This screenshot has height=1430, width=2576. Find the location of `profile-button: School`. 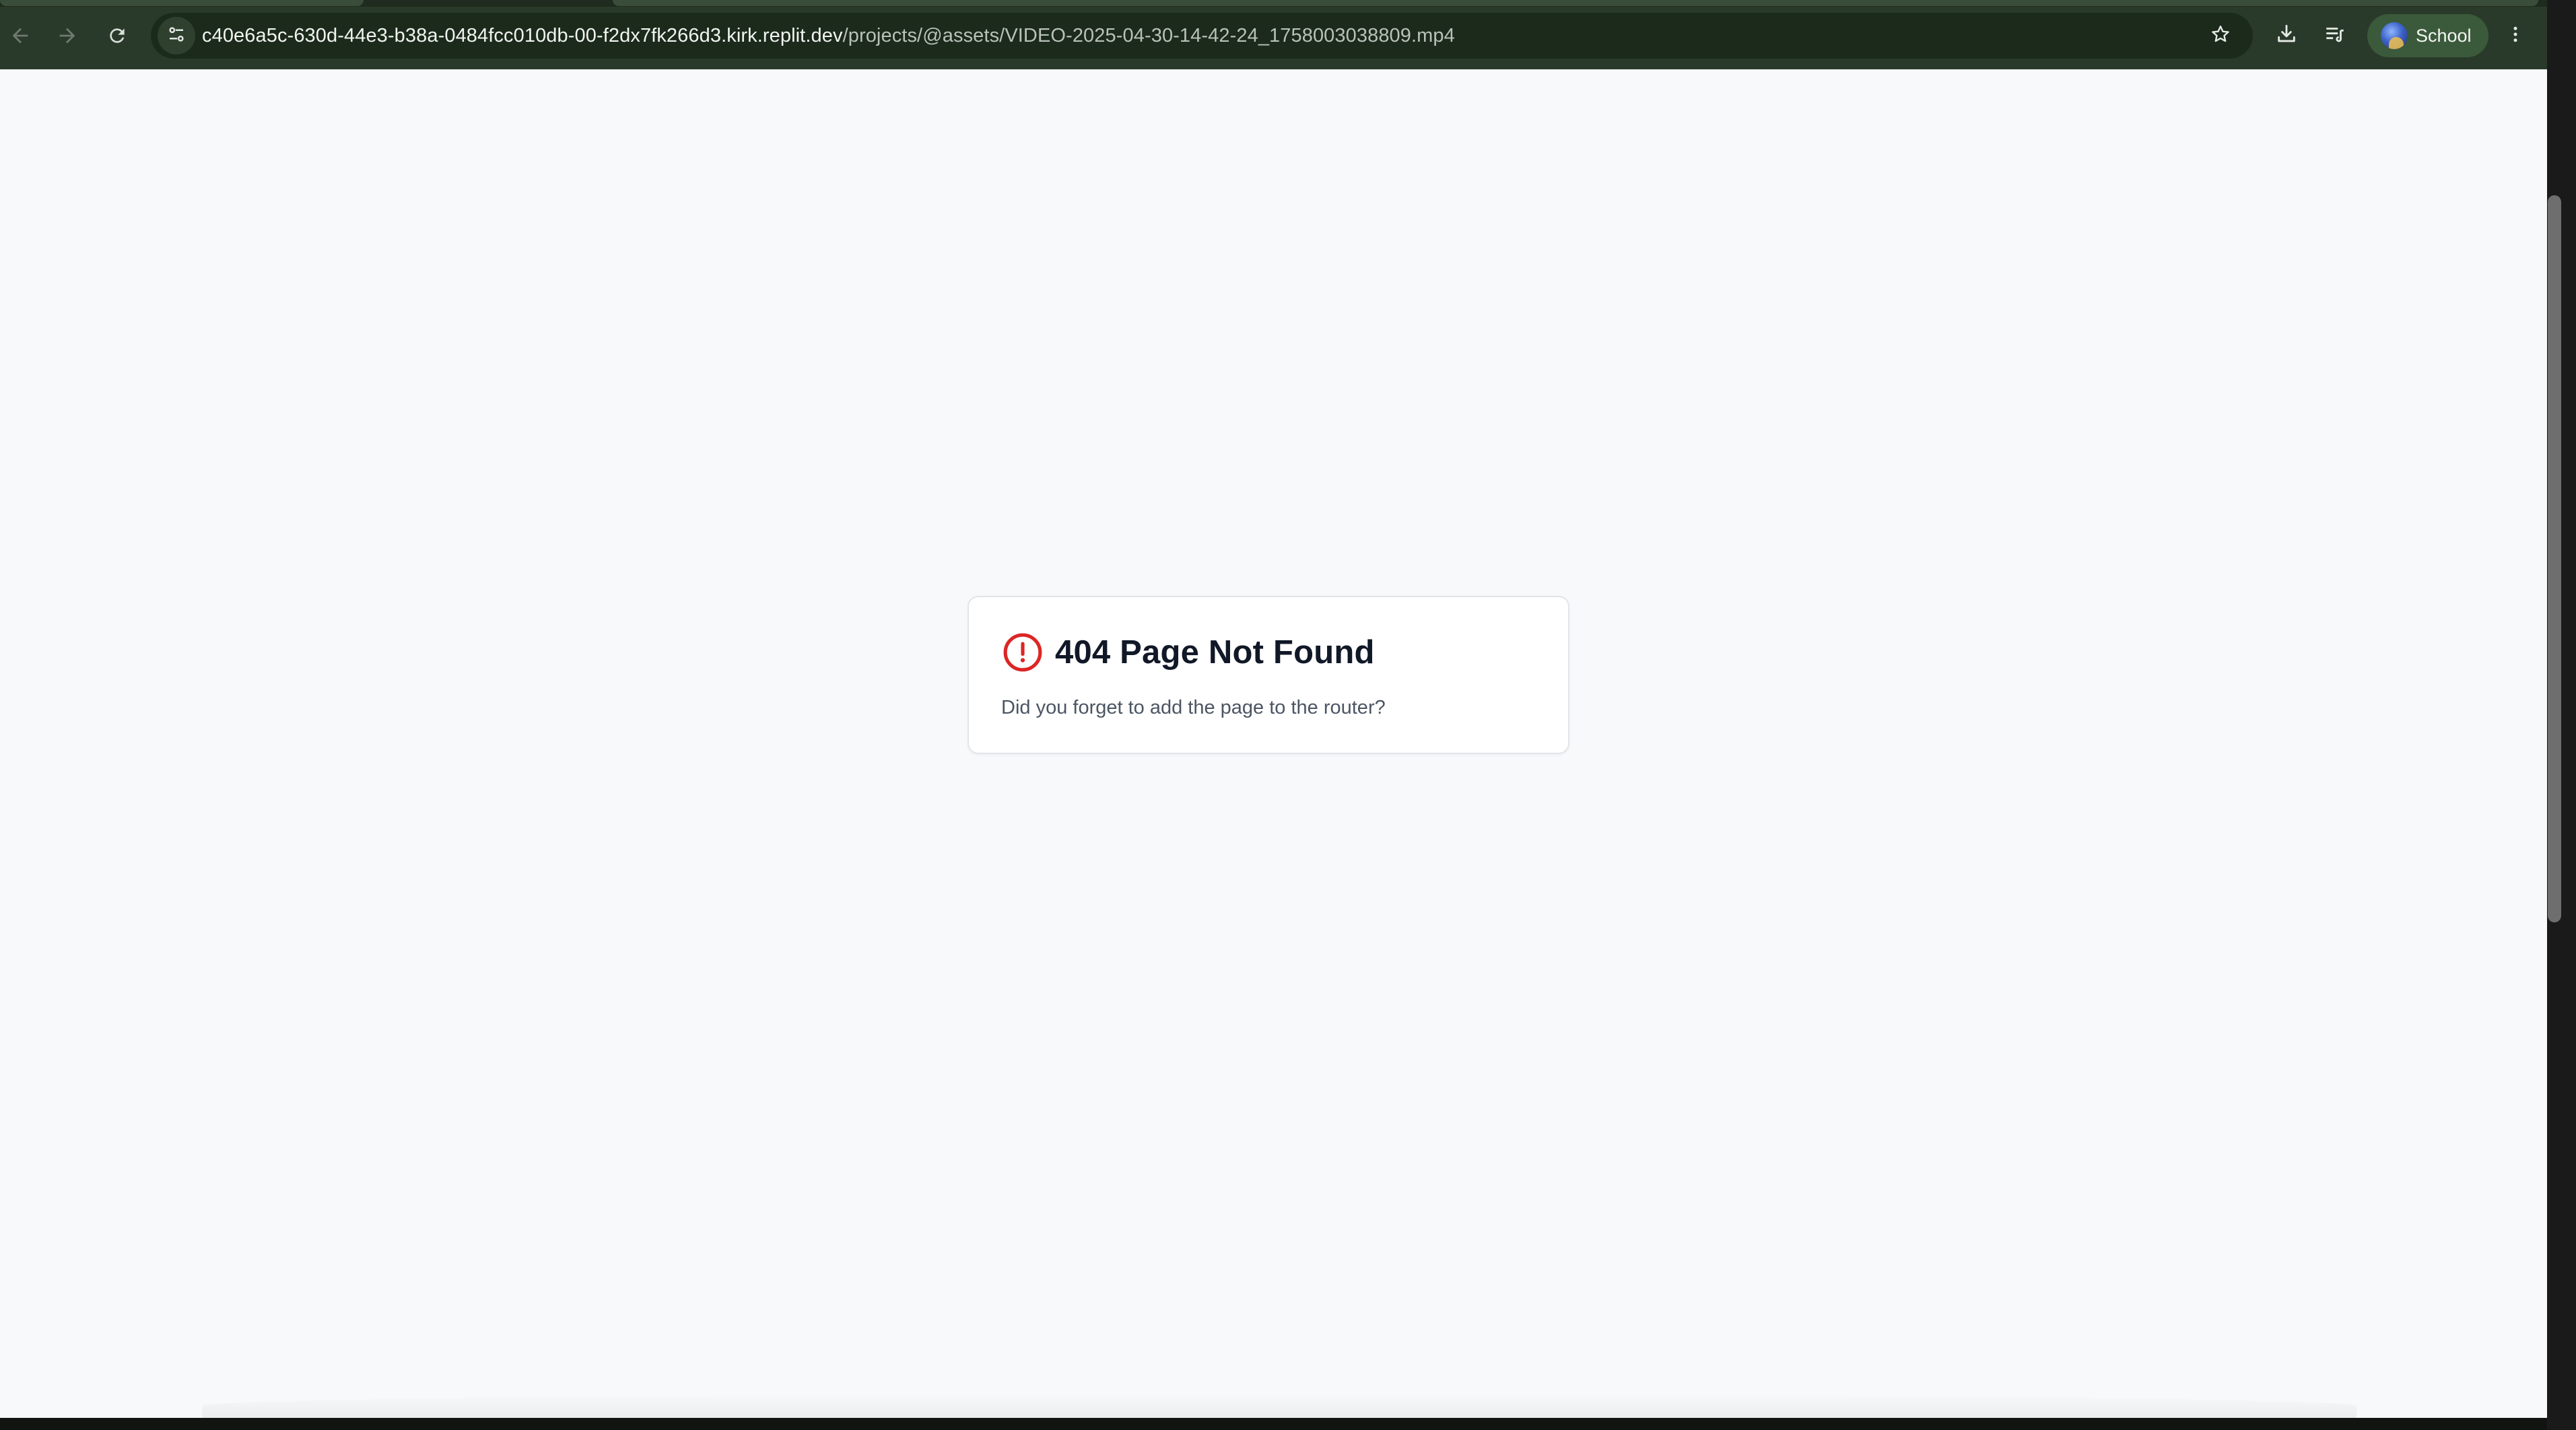

profile-button: School is located at coordinates (2427, 35).